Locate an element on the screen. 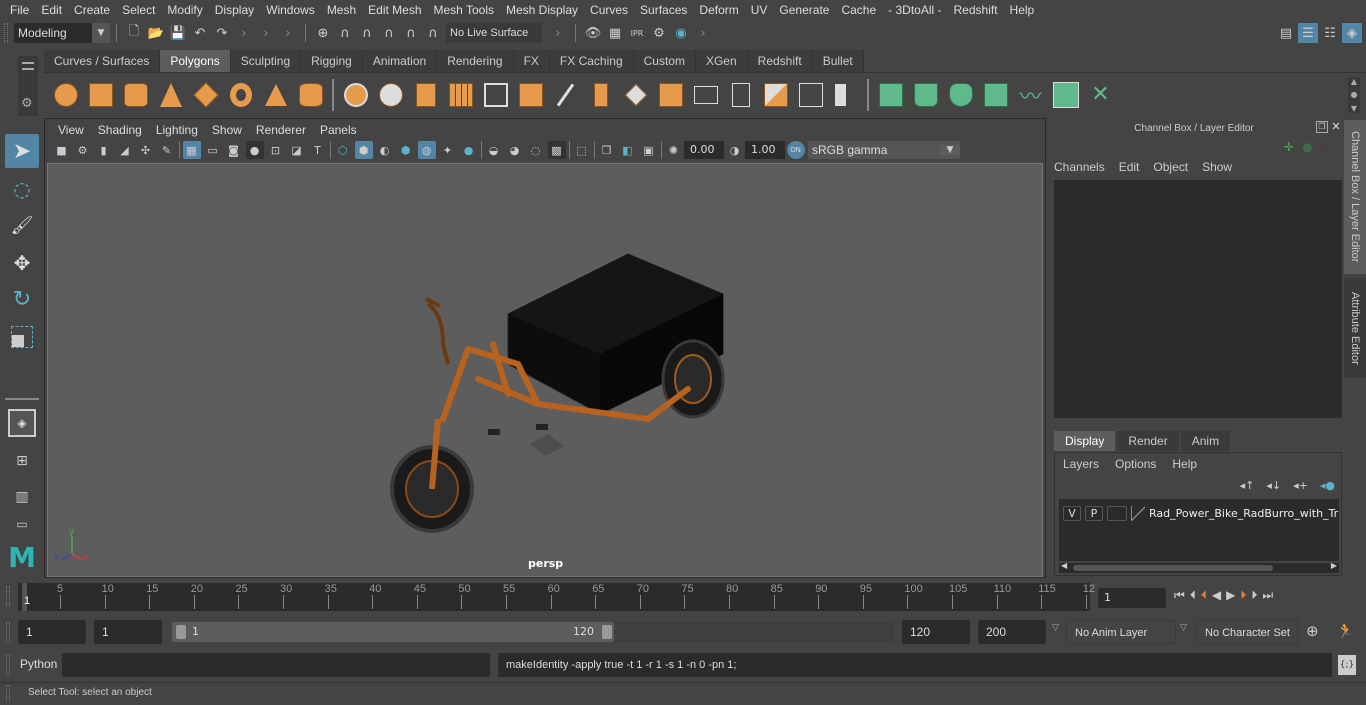 The image size is (1366, 705). multisample-aa-icon: ◌ is located at coordinates (536, 150).